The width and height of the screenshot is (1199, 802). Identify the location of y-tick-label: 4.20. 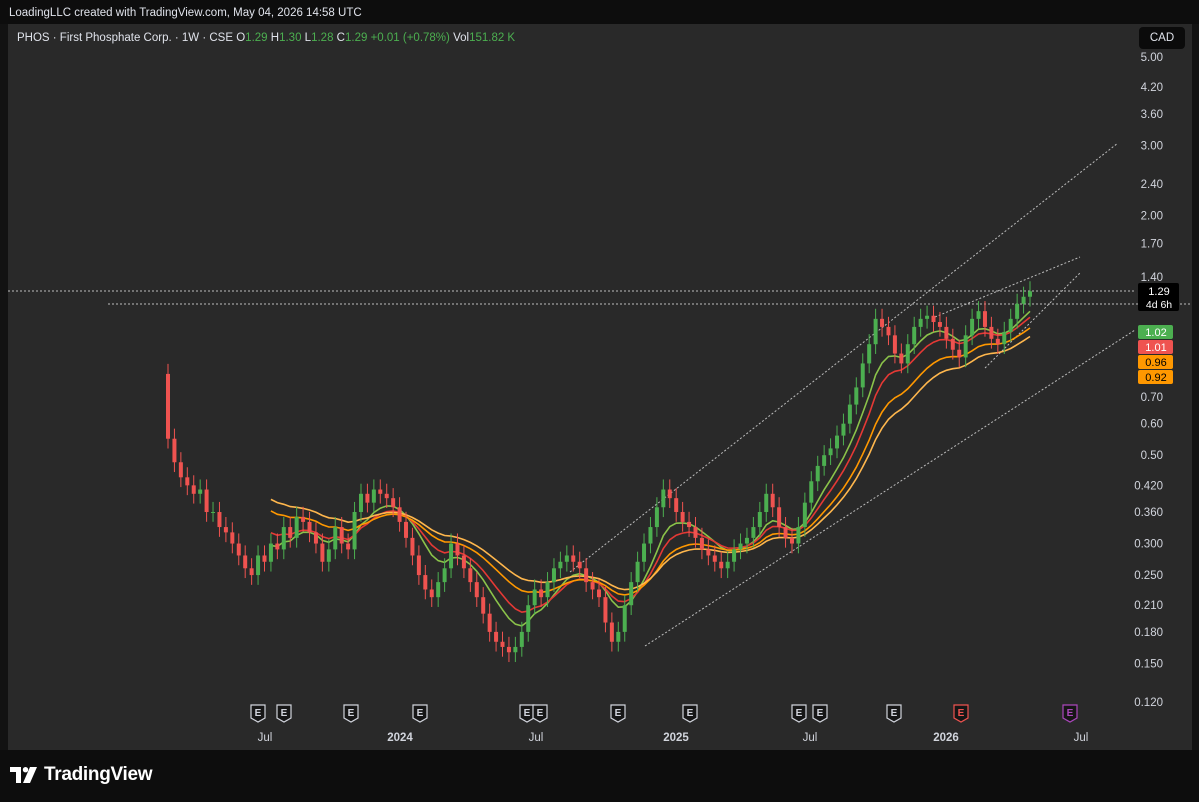
(1152, 88).